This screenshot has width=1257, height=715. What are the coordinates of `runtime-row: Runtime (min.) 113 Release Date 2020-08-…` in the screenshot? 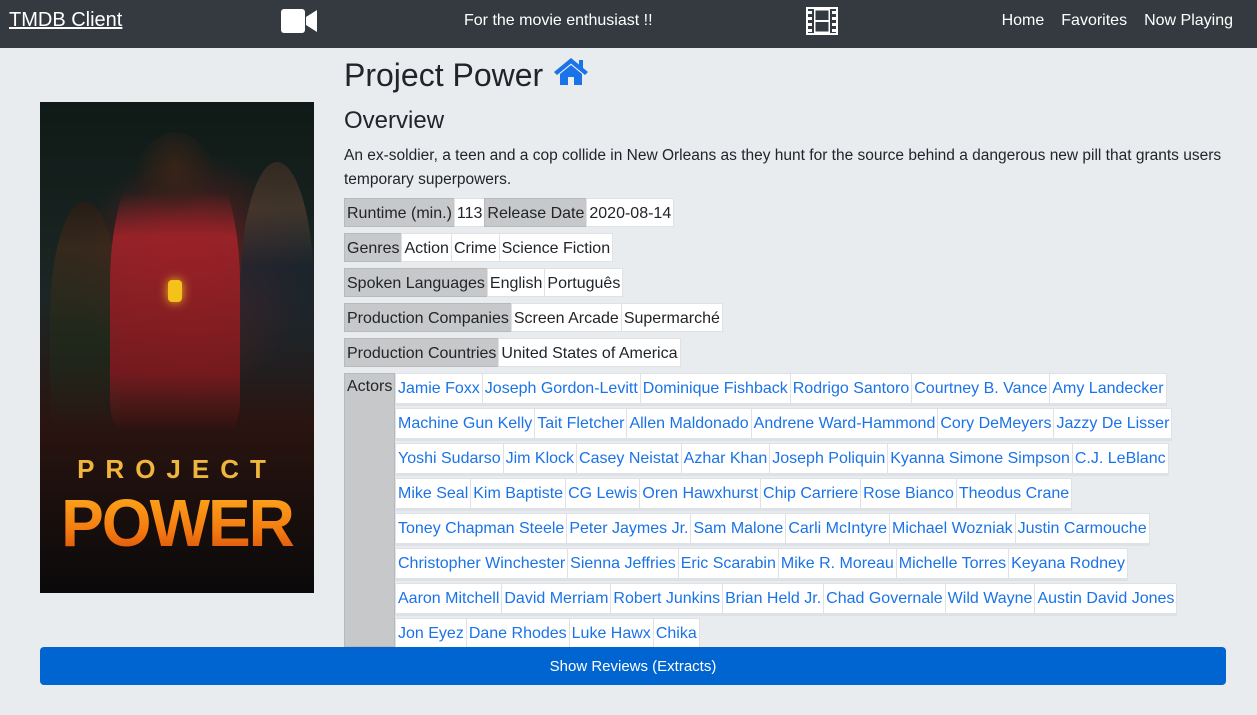 It's located at (509, 212).